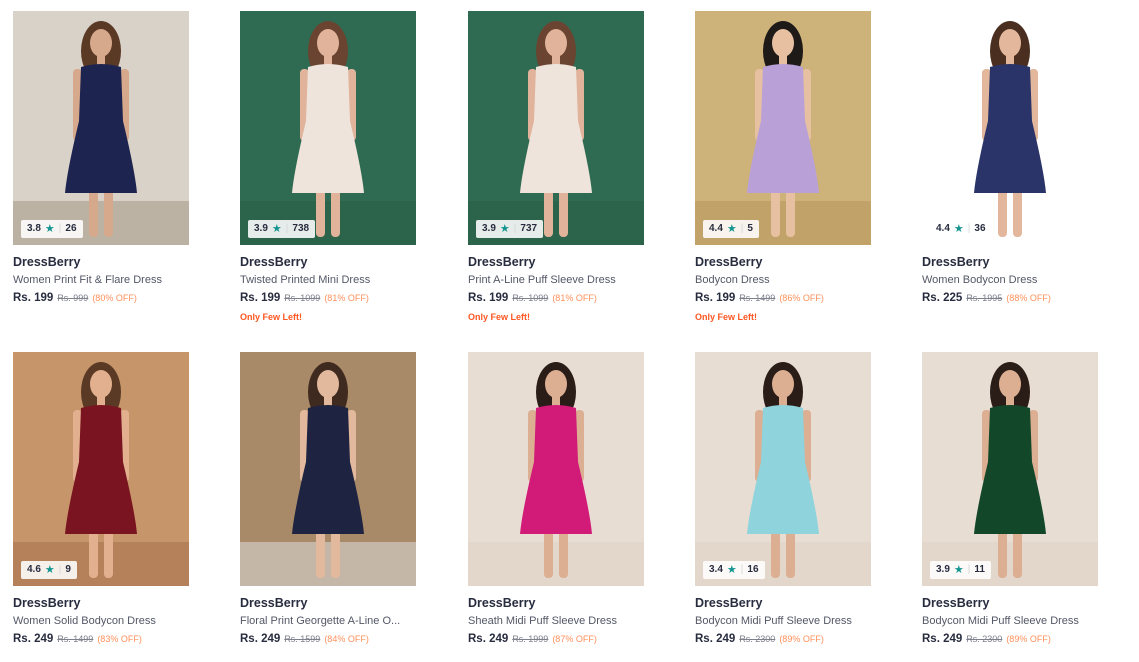 The image size is (1139, 662). Describe the element at coordinates (574, 639) in the screenshot. I see `discount-label: (87% OFF)` at that location.